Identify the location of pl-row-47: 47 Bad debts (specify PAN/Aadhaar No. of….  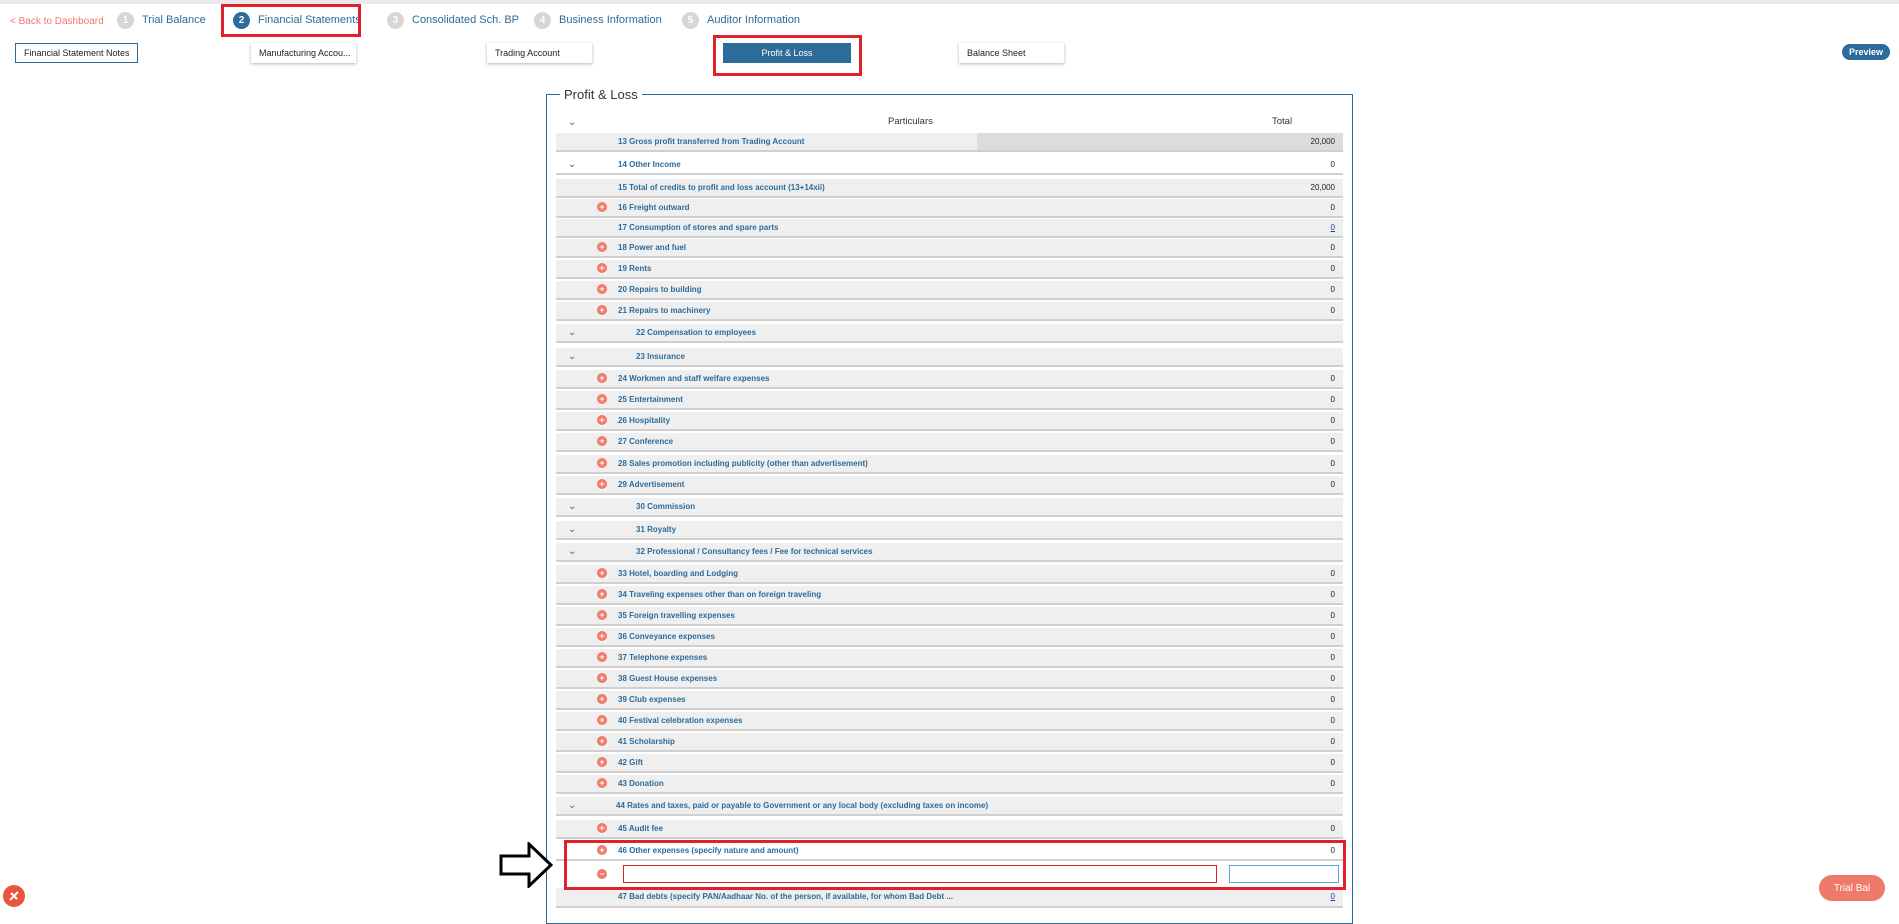
(949, 898).